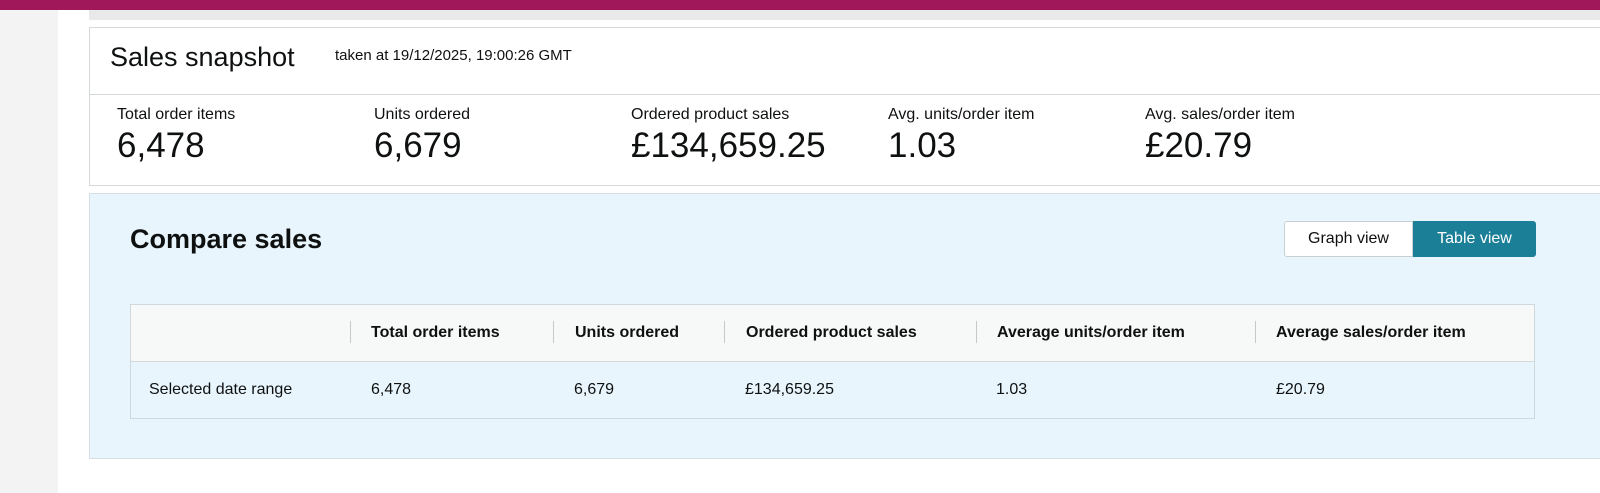  I want to click on top-gray-strip, so click(844, 15).